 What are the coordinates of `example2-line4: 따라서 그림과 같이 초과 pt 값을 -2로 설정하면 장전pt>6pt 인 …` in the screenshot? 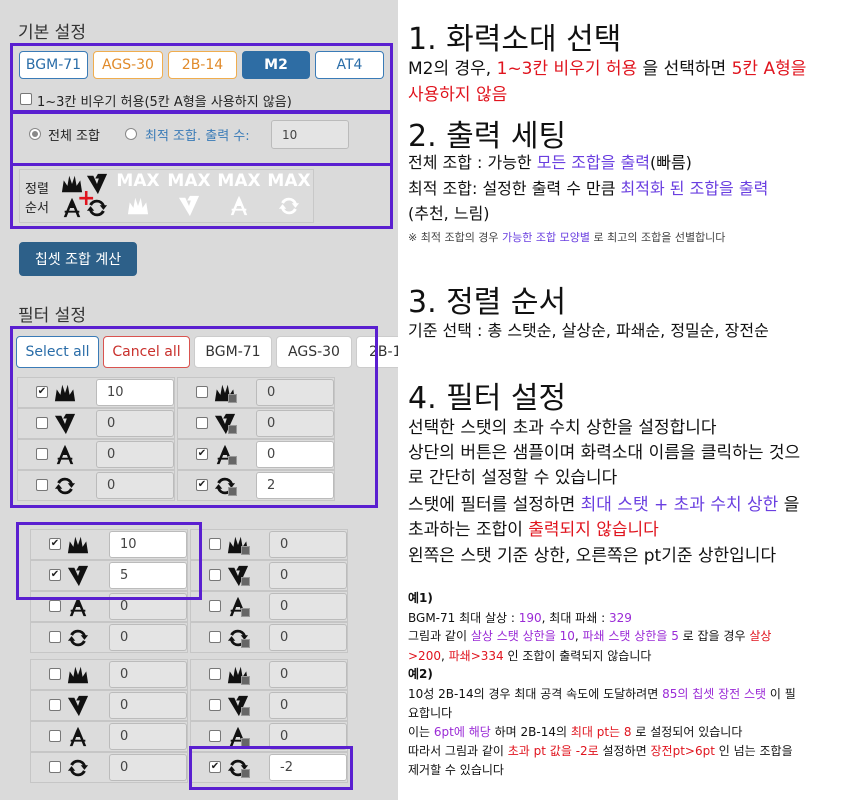 It's located at (600, 751).